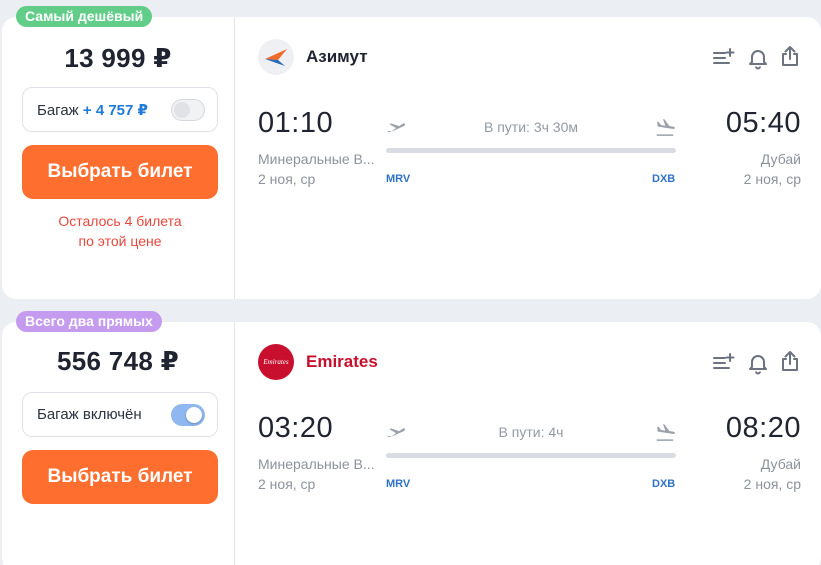 Image resolution: width=821 pixels, height=565 pixels. I want to click on baggage-option: Багаж + 4 757 ₽, so click(120, 109).